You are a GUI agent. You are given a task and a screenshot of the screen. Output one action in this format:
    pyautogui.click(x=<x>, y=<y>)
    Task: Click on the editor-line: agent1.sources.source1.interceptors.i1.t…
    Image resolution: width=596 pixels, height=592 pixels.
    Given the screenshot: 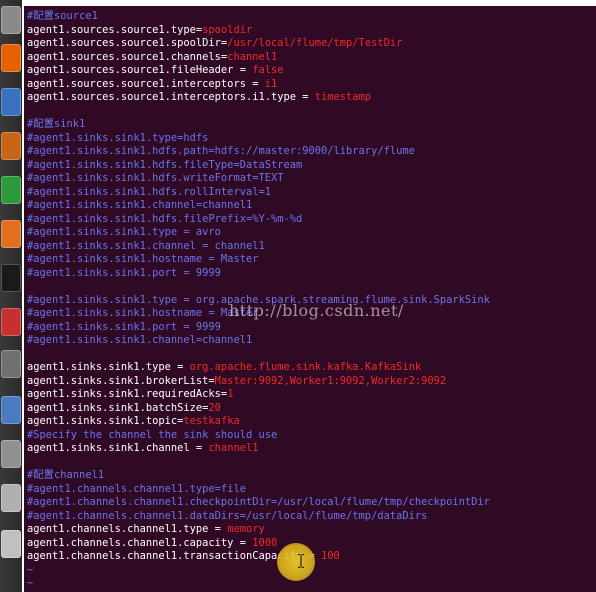 What is the action you would take?
    pyautogui.click(x=310, y=98)
    